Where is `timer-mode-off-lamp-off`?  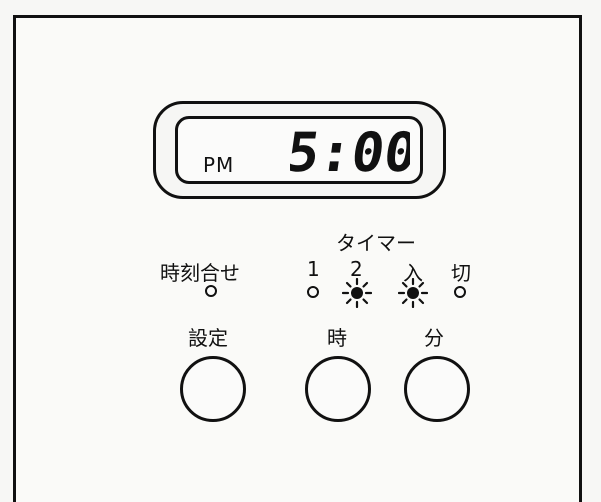 timer-mode-off-lamp-off is located at coordinates (460, 292).